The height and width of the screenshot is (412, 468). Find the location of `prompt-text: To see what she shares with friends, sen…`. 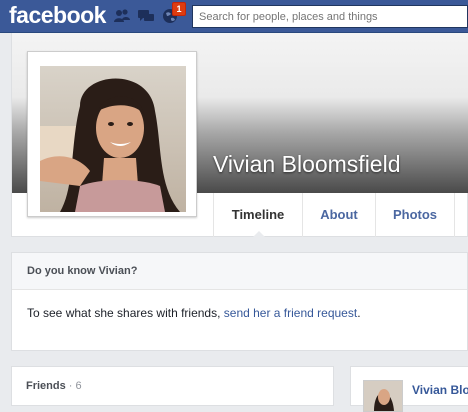

prompt-text: To see what she shares with friends, sen… is located at coordinates (194, 313).